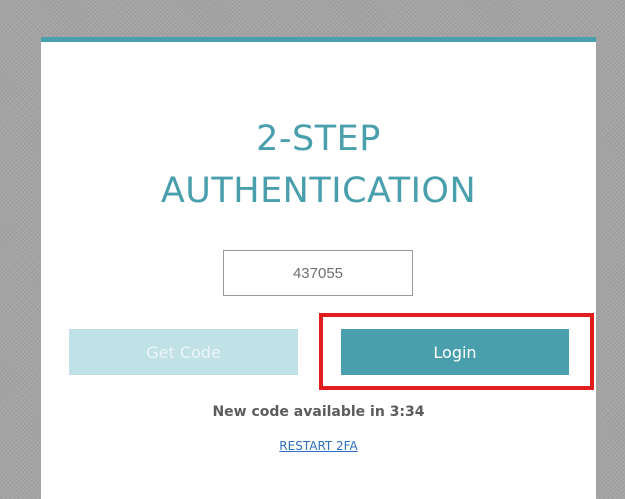 The width and height of the screenshot is (625, 499). Describe the element at coordinates (318, 273) in the screenshot. I see `verification-code-input` at that location.